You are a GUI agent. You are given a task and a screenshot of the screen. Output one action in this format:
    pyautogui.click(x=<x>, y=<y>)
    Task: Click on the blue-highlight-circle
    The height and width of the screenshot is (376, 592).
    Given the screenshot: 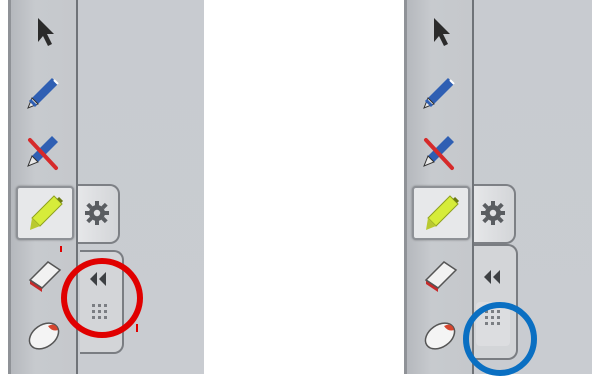 What is the action you would take?
    pyautogui.click(x=500, y=339)
    